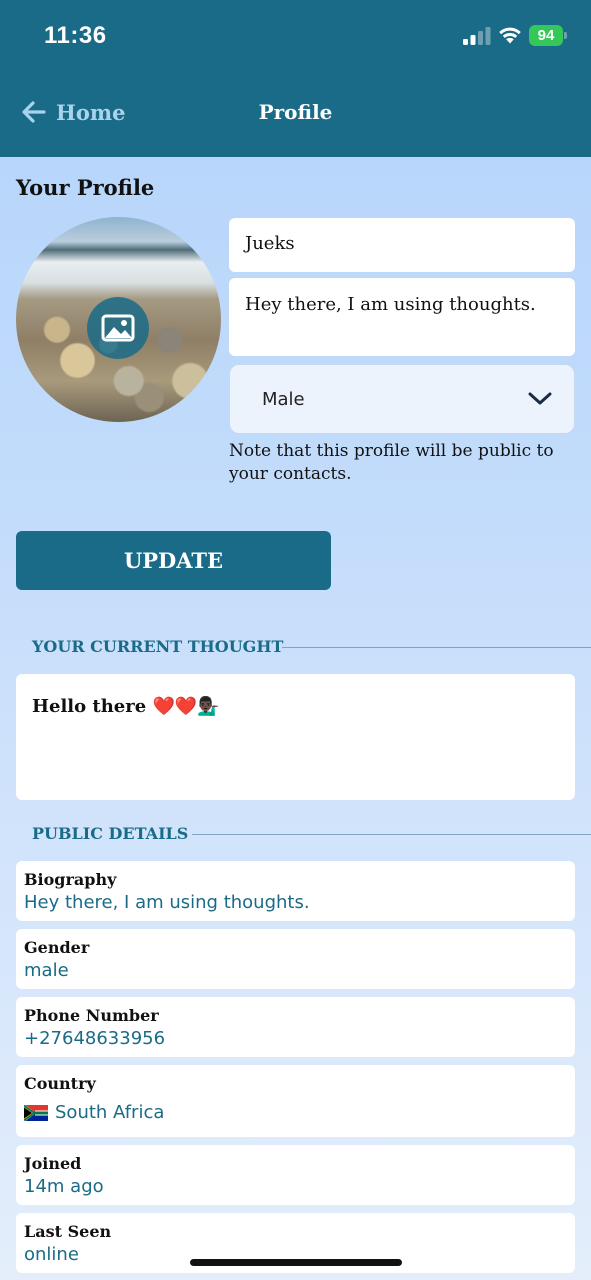 Image resolution: width=591 pixels, height=1280 pixels. I want to click on detail-value-row: South Africa, so click(295, 1113).